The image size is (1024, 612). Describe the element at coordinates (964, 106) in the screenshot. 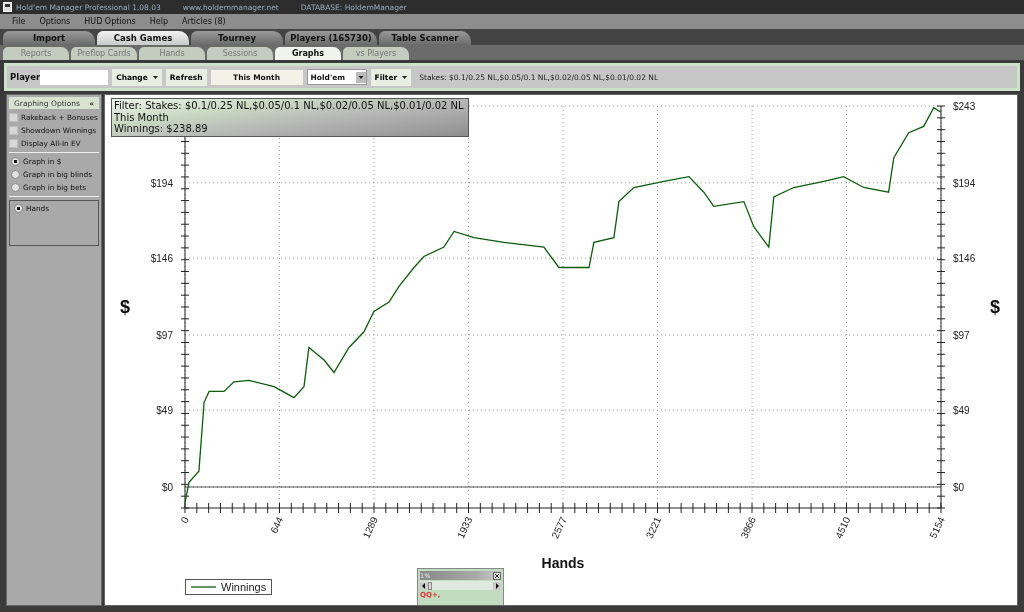

I see `y-tick-label: $243` at that location.